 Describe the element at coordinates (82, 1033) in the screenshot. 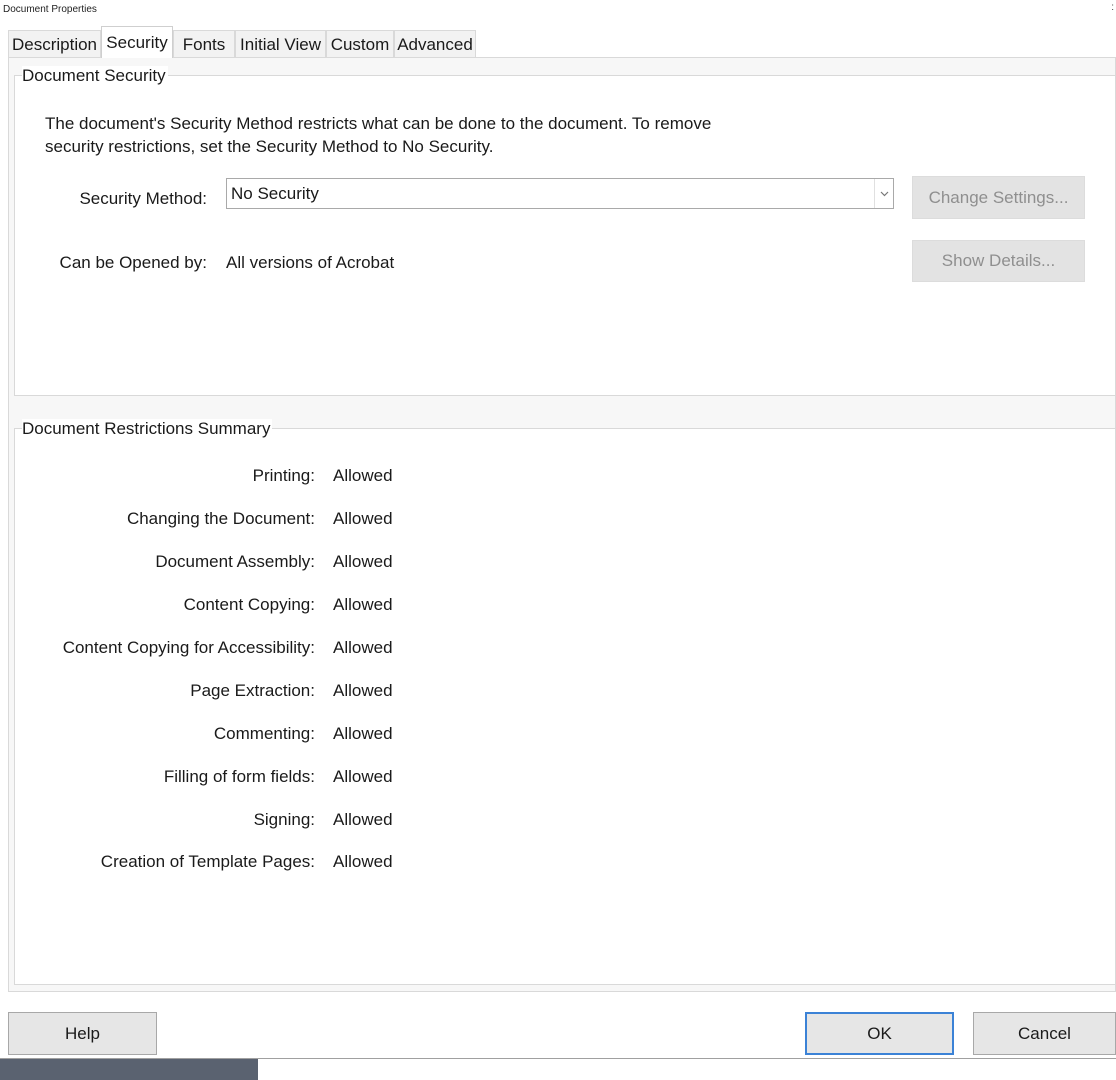

I see `help-button: Help` at that location.